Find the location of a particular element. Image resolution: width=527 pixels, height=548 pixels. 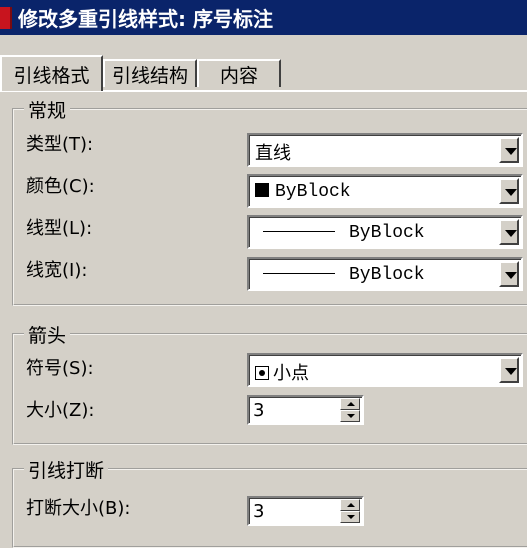

break-size-label: 打断大小(B): is located at coordinates (78, 508).